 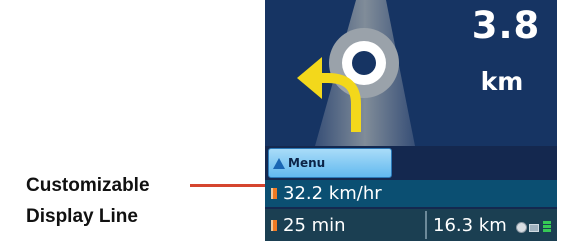 I want to click on status-divider, so click(x=426, y=225).